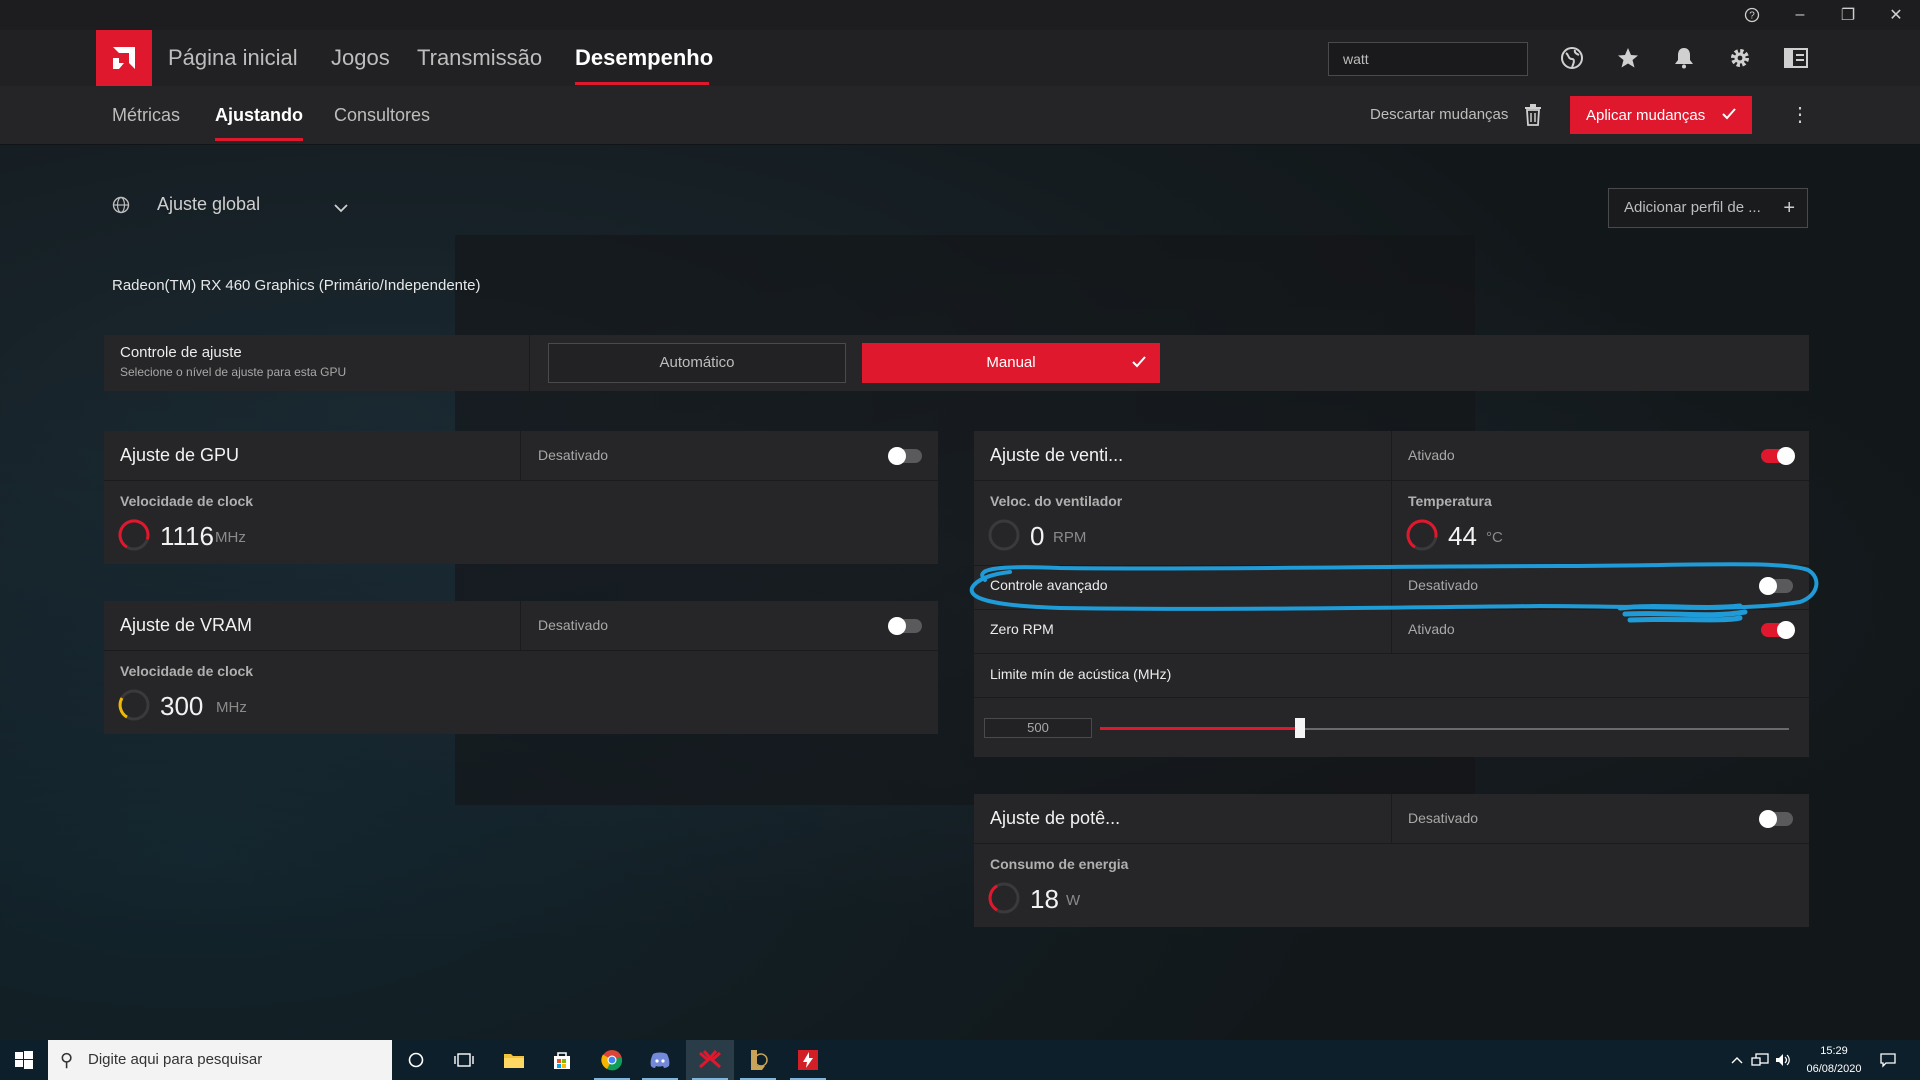 This screenshot has width=1920, height=1080. I want to click on add-profile-button: Adicionar perfil de ... +, so click(1708, 208).